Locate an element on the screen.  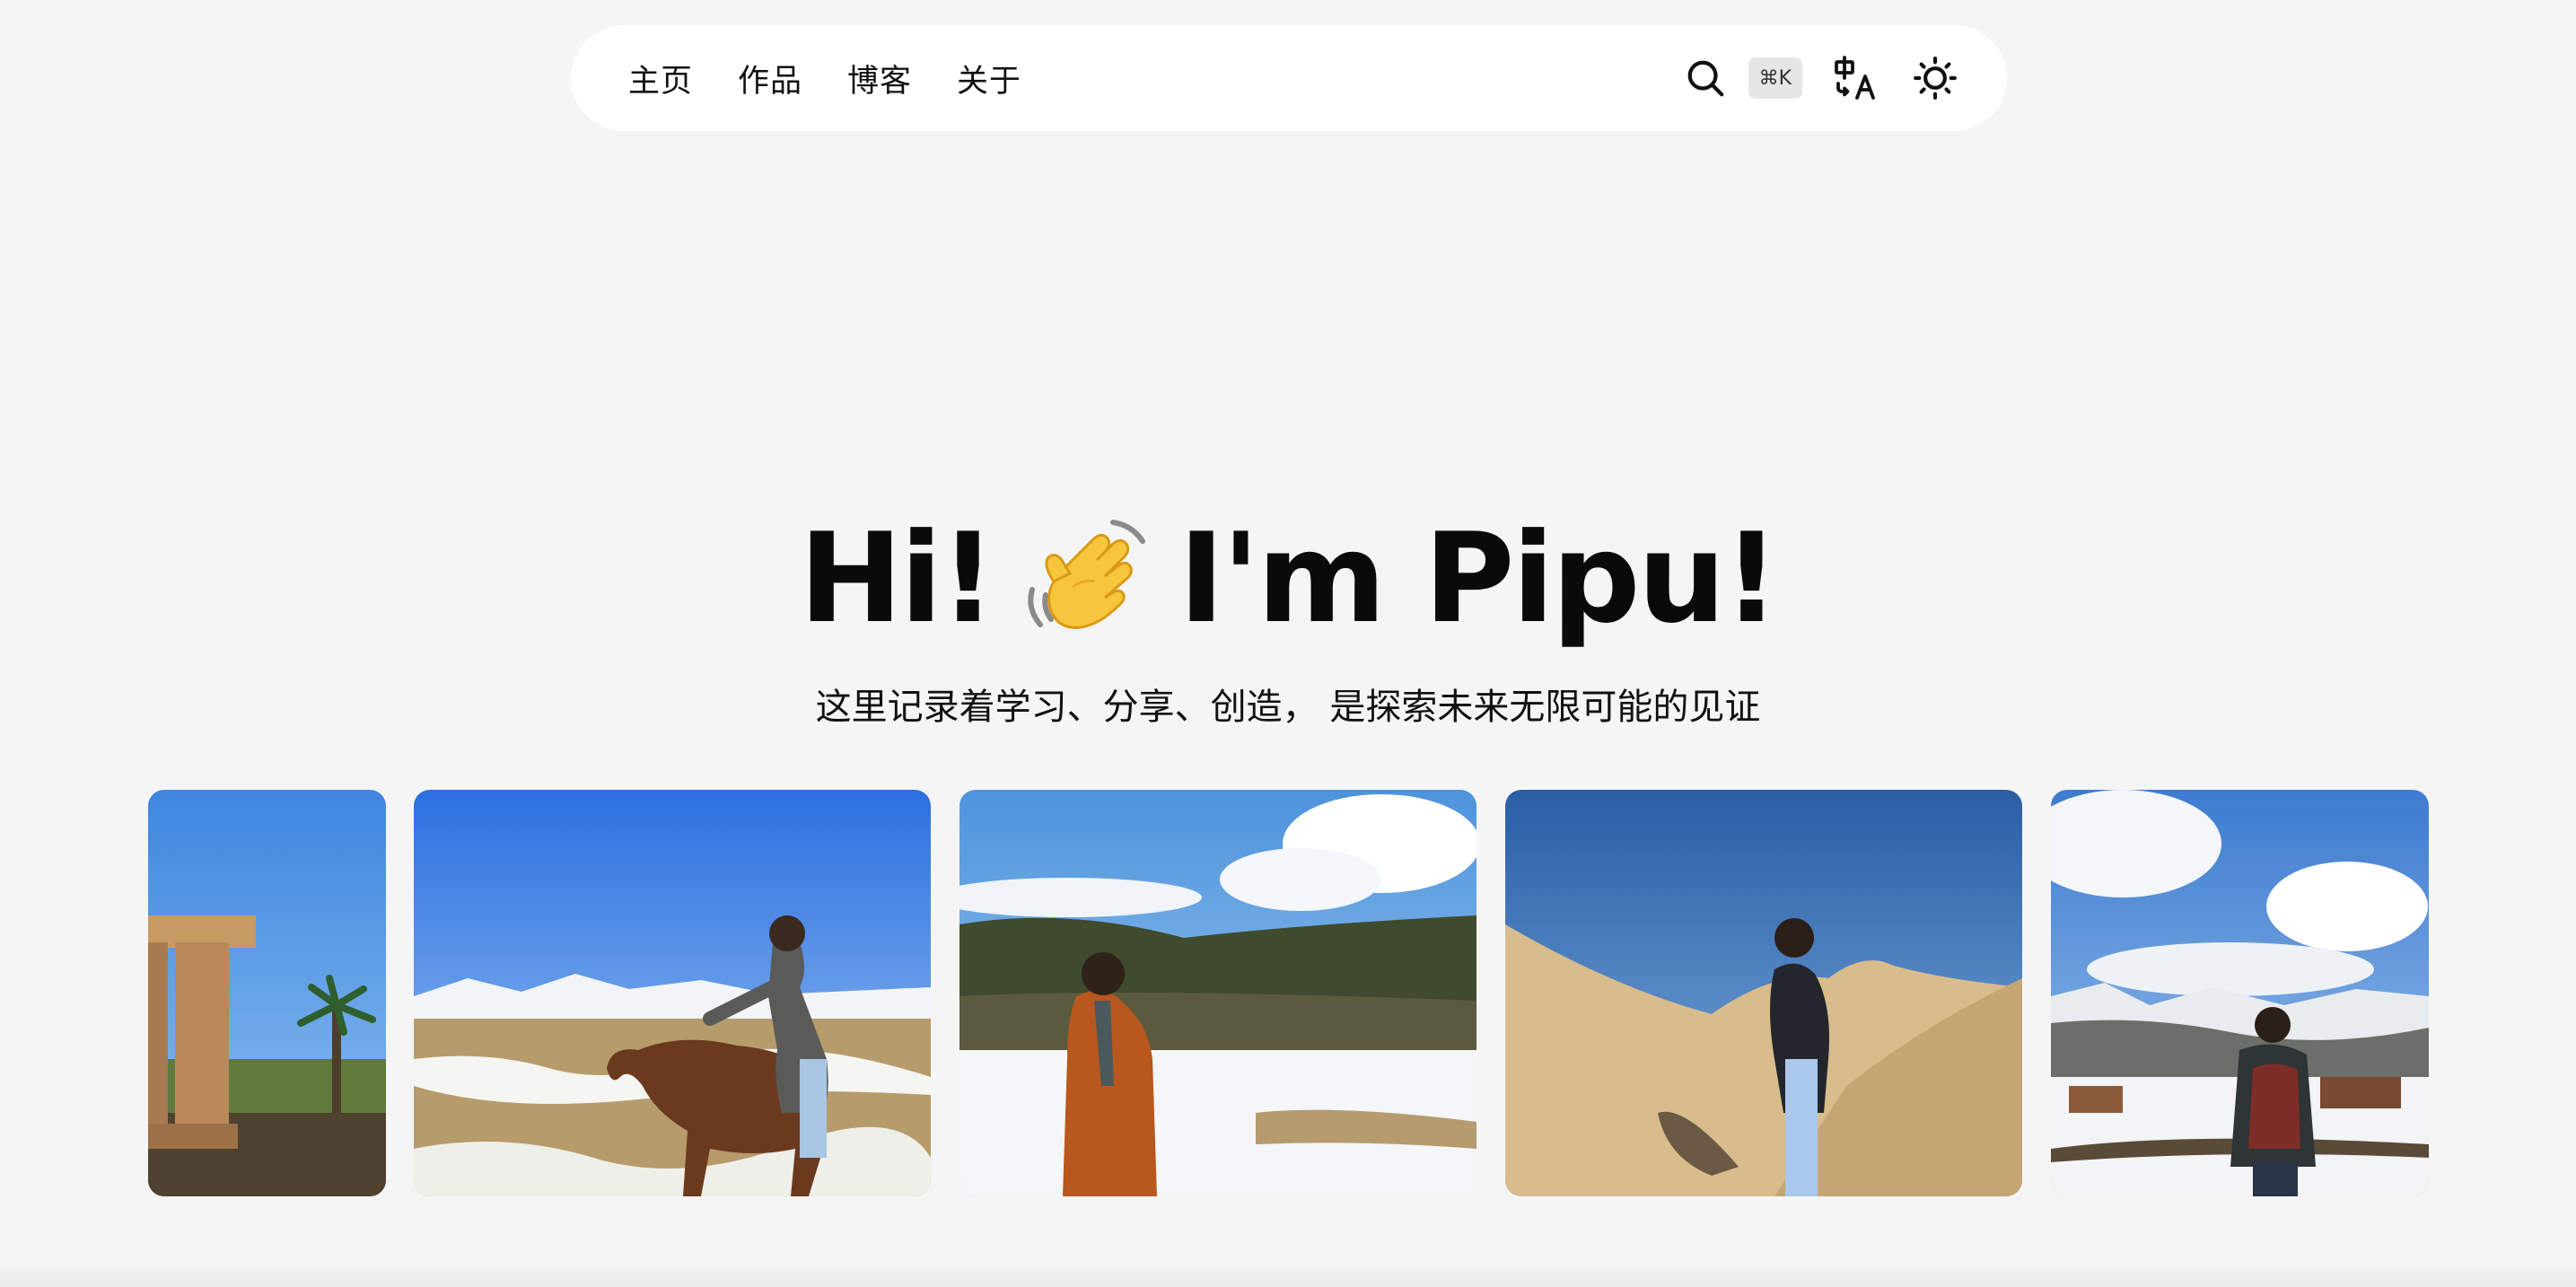
bottom-shadow is located at coordinates (1288, 1273).